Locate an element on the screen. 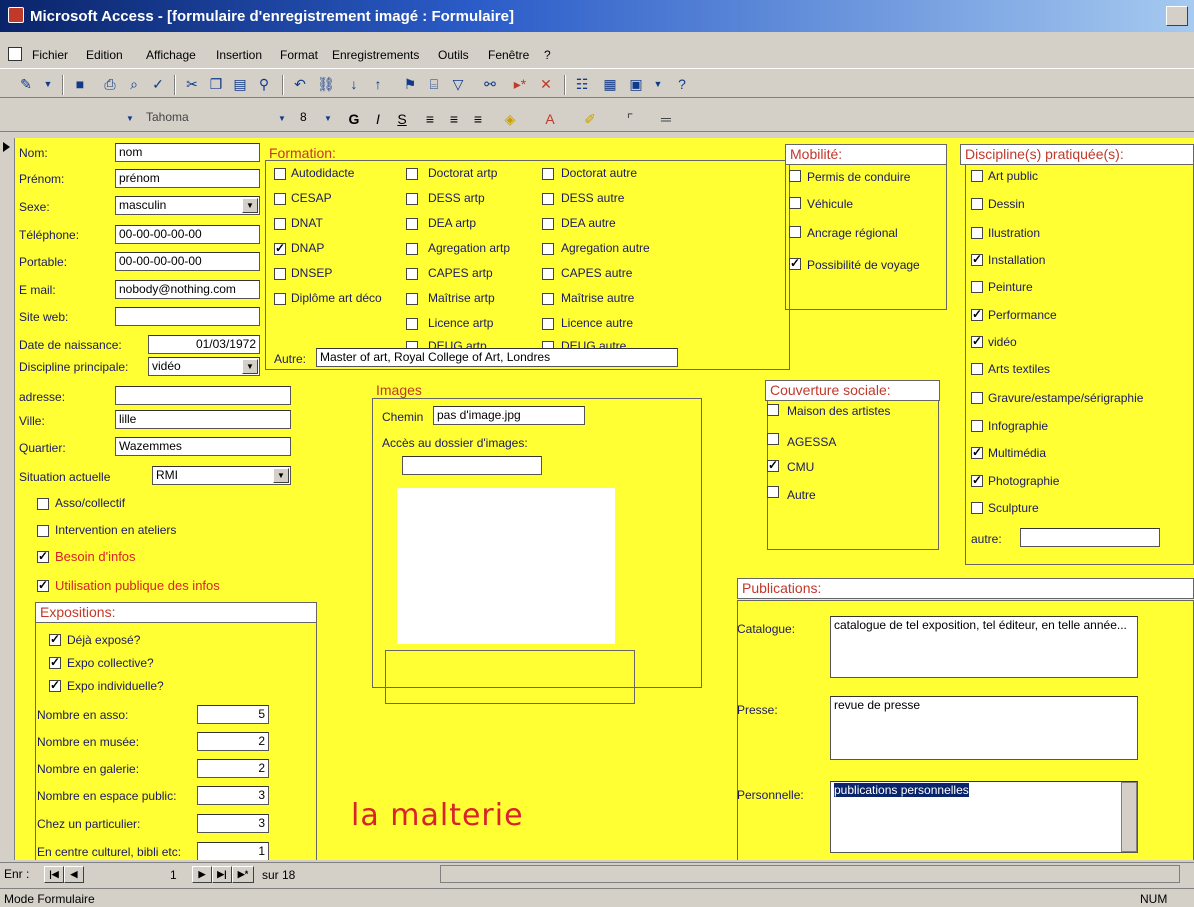 Image resolution: width=1194 pixels, height=907 pixels. checkbox-agessa is located at coordinates (773, 439).